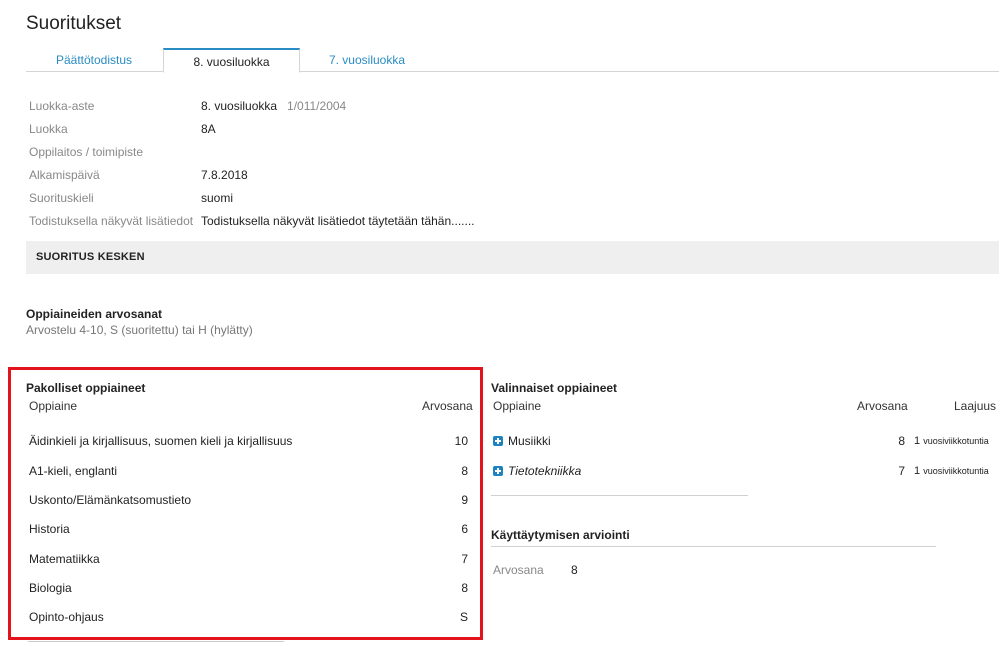  Describe the element at coordinates (94, 59) in the screenshot. I see `tab-paattotodistus: Päättötodistus` at that location.